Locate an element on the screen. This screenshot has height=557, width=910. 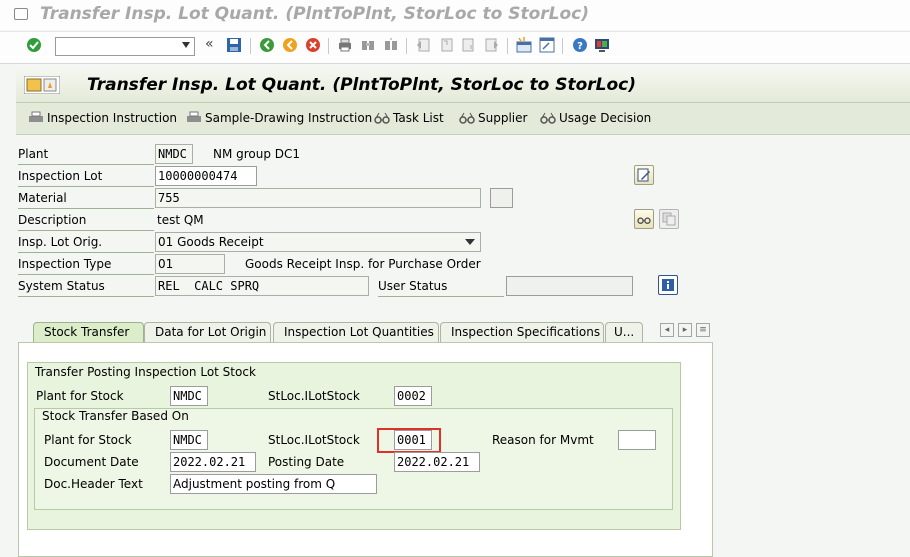
tab-inspection-specifications: Inspection Specifications is located at coordinates (522, 332).